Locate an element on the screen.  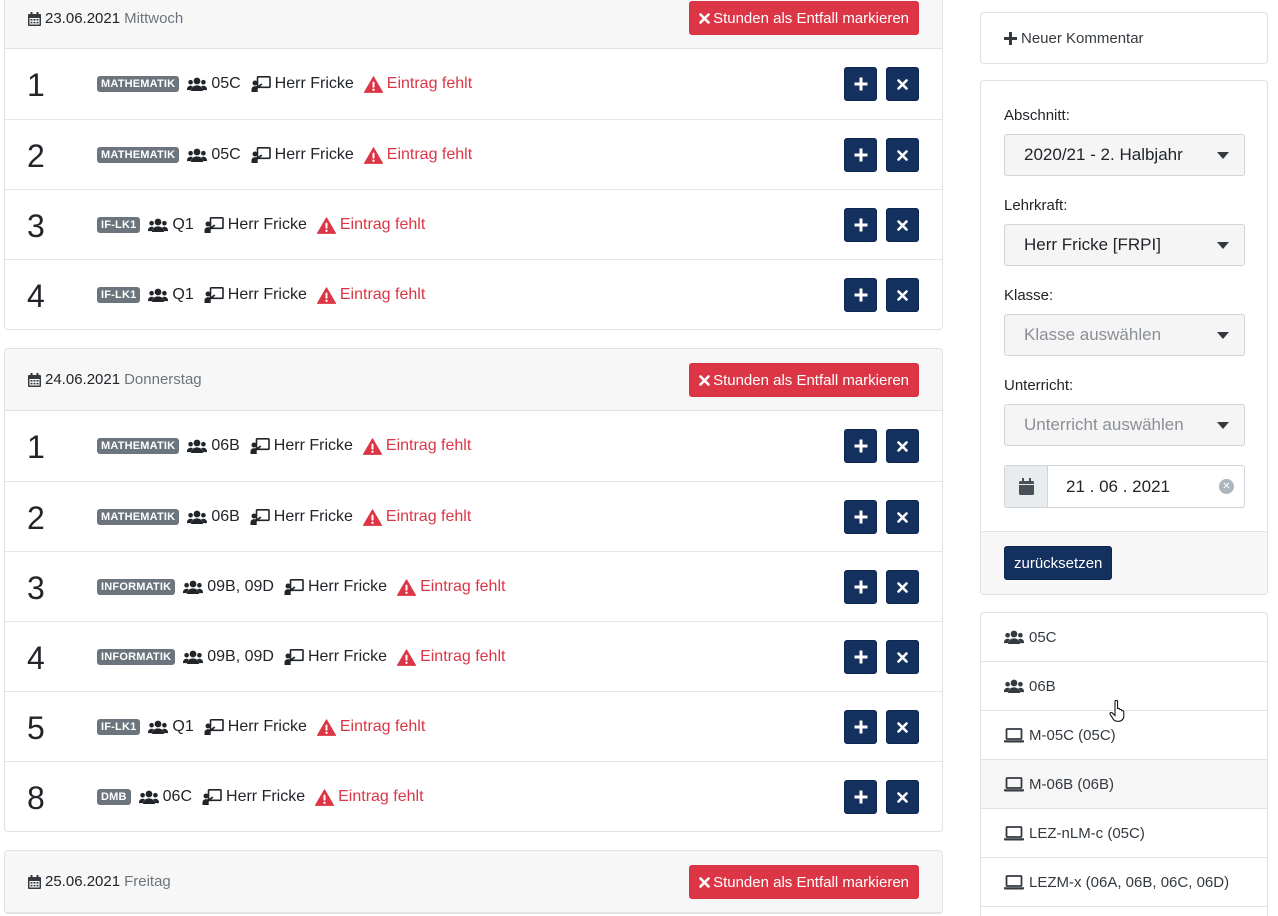
list-item-course: LEZM-x (06A, 06B, 06C, 06D) is located at coordinates (1124, 882).